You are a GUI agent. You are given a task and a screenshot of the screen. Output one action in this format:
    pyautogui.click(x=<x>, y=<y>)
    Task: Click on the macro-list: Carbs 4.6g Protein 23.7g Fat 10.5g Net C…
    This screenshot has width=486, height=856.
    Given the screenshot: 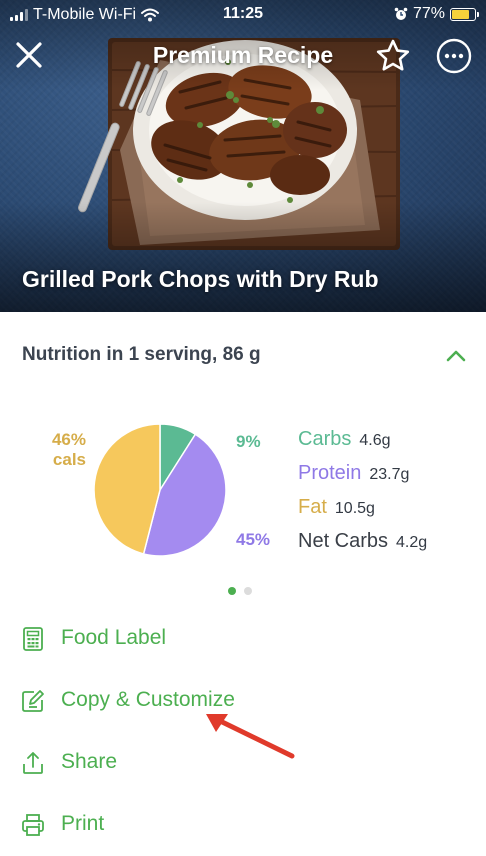 What is the action you would take?
    pyautogui.click(x=362, y=496)
    